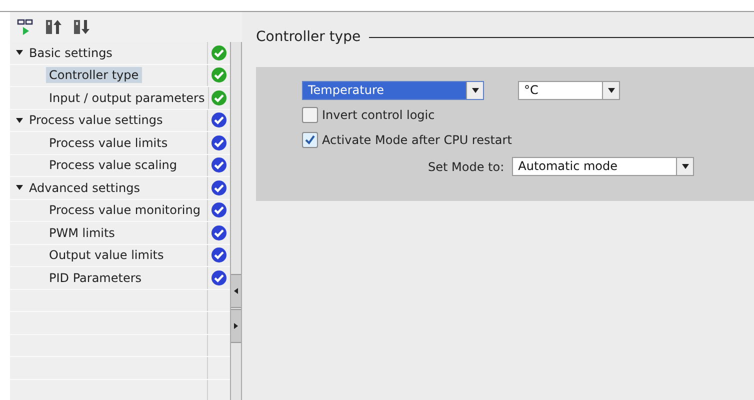  I want to click on mode-label: Set Mode to:, so click(466, 167).